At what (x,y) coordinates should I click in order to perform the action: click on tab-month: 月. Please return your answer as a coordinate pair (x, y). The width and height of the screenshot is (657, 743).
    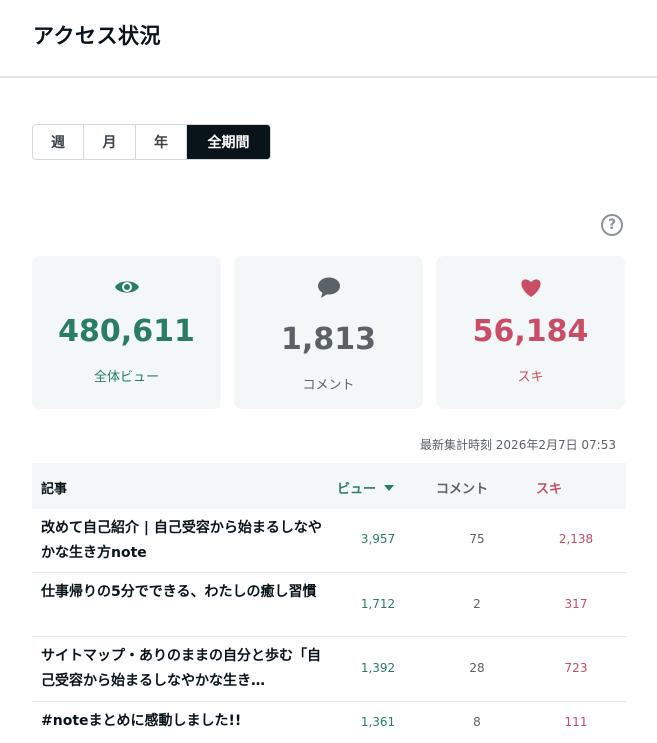
    Looking at the image, I should click on (110, 142).